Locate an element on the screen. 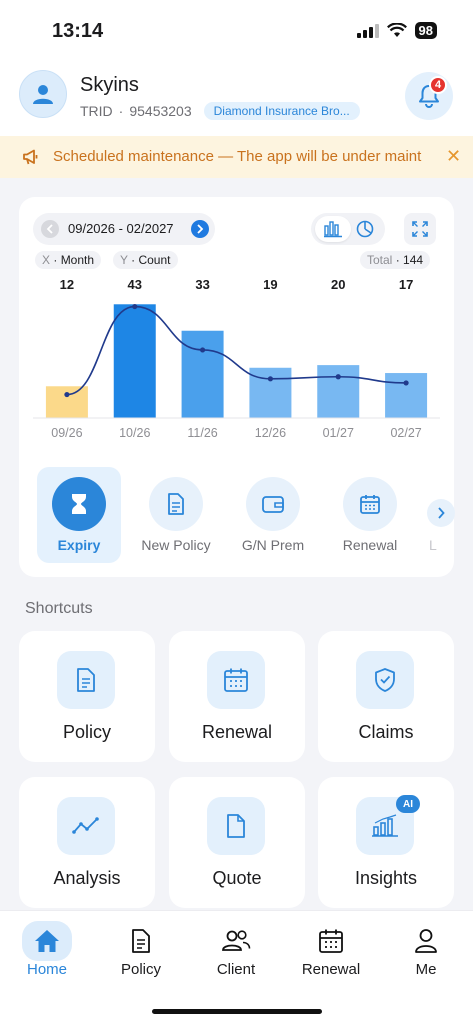 The height and width of the screenshot is (1024, 473). metric-label-partial: L is located at coordinates (433, 545).